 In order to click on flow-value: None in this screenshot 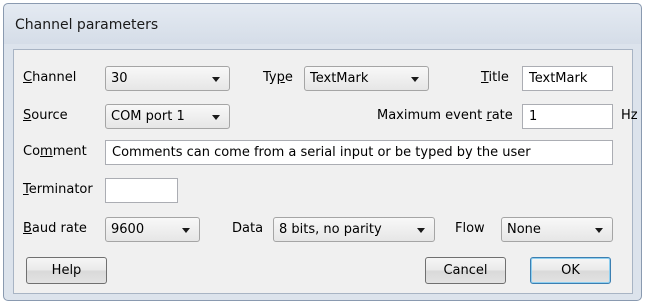, I will do `click(524, 229)`.